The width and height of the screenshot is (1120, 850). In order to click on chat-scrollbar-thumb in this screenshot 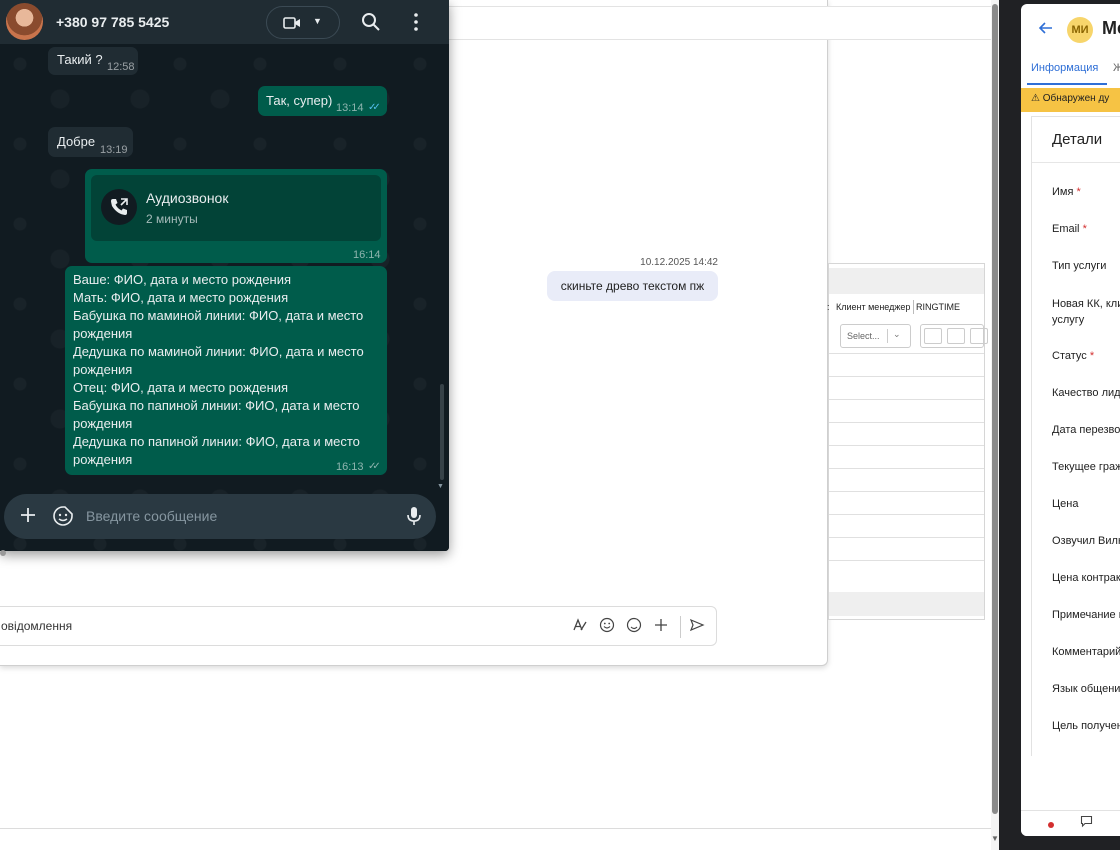, I will do `click(442, 432)`.